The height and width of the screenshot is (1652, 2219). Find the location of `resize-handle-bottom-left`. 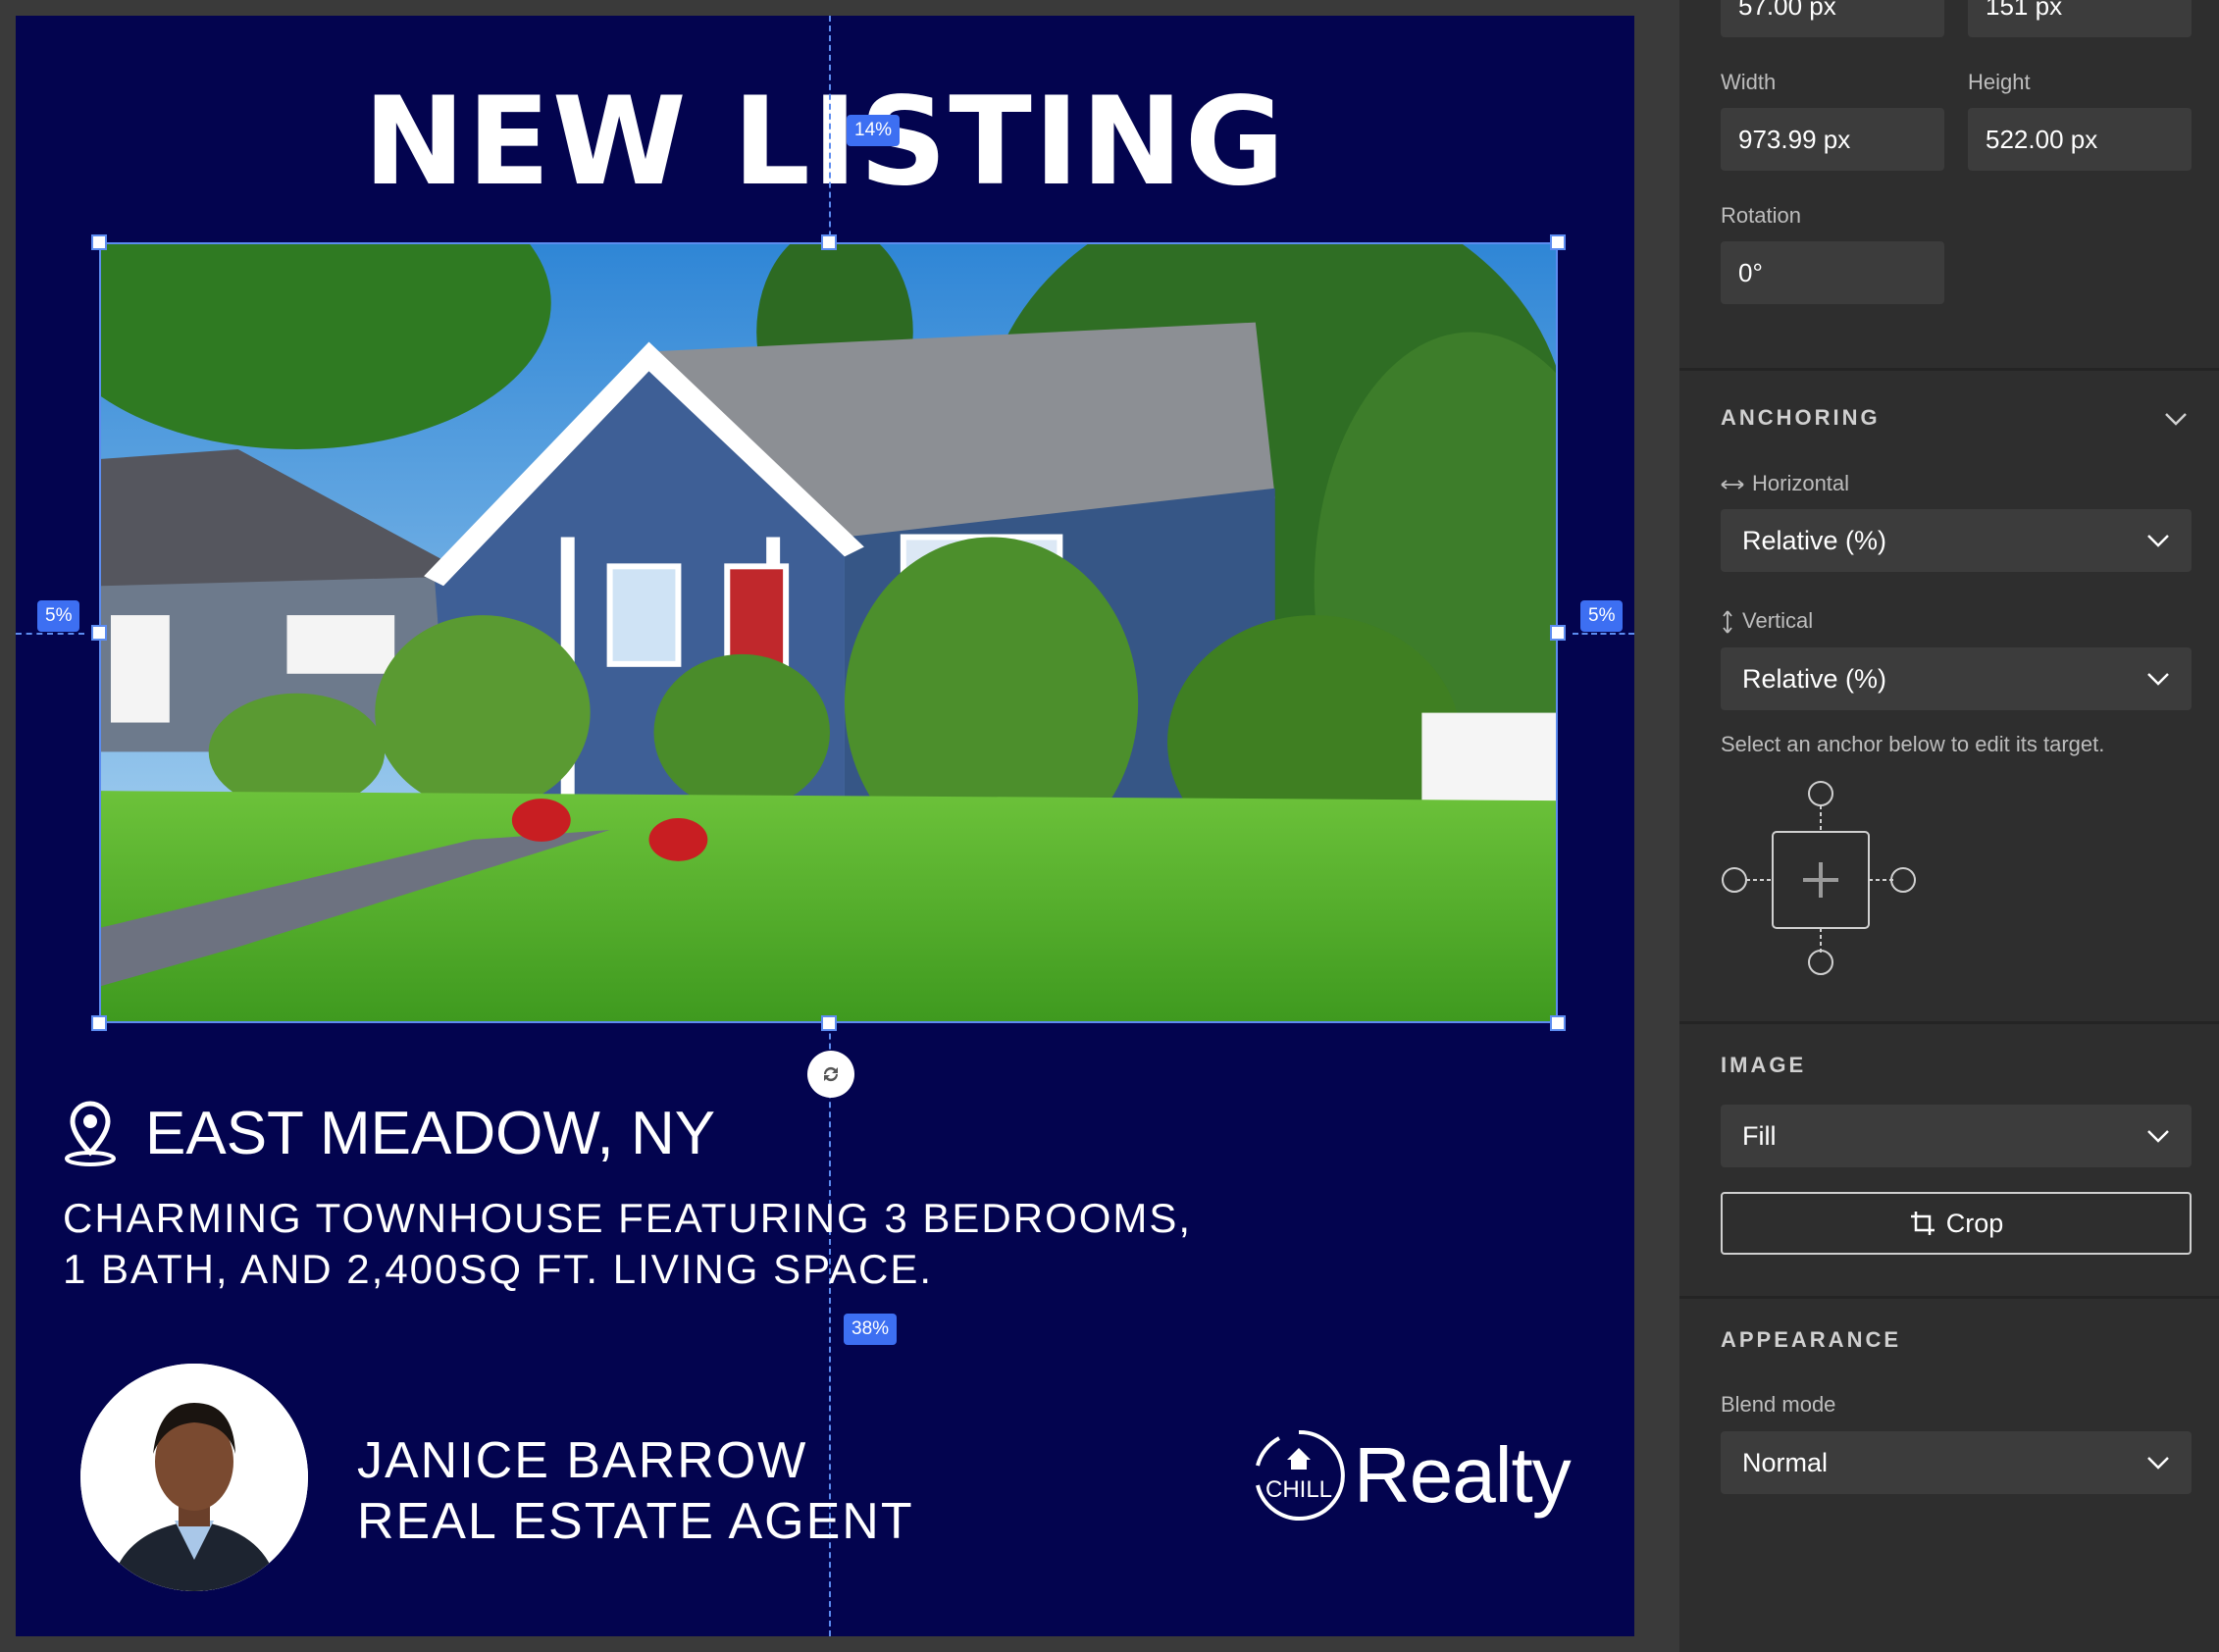

resize-handle-bottom-left is located at coordinates (99, 1023).